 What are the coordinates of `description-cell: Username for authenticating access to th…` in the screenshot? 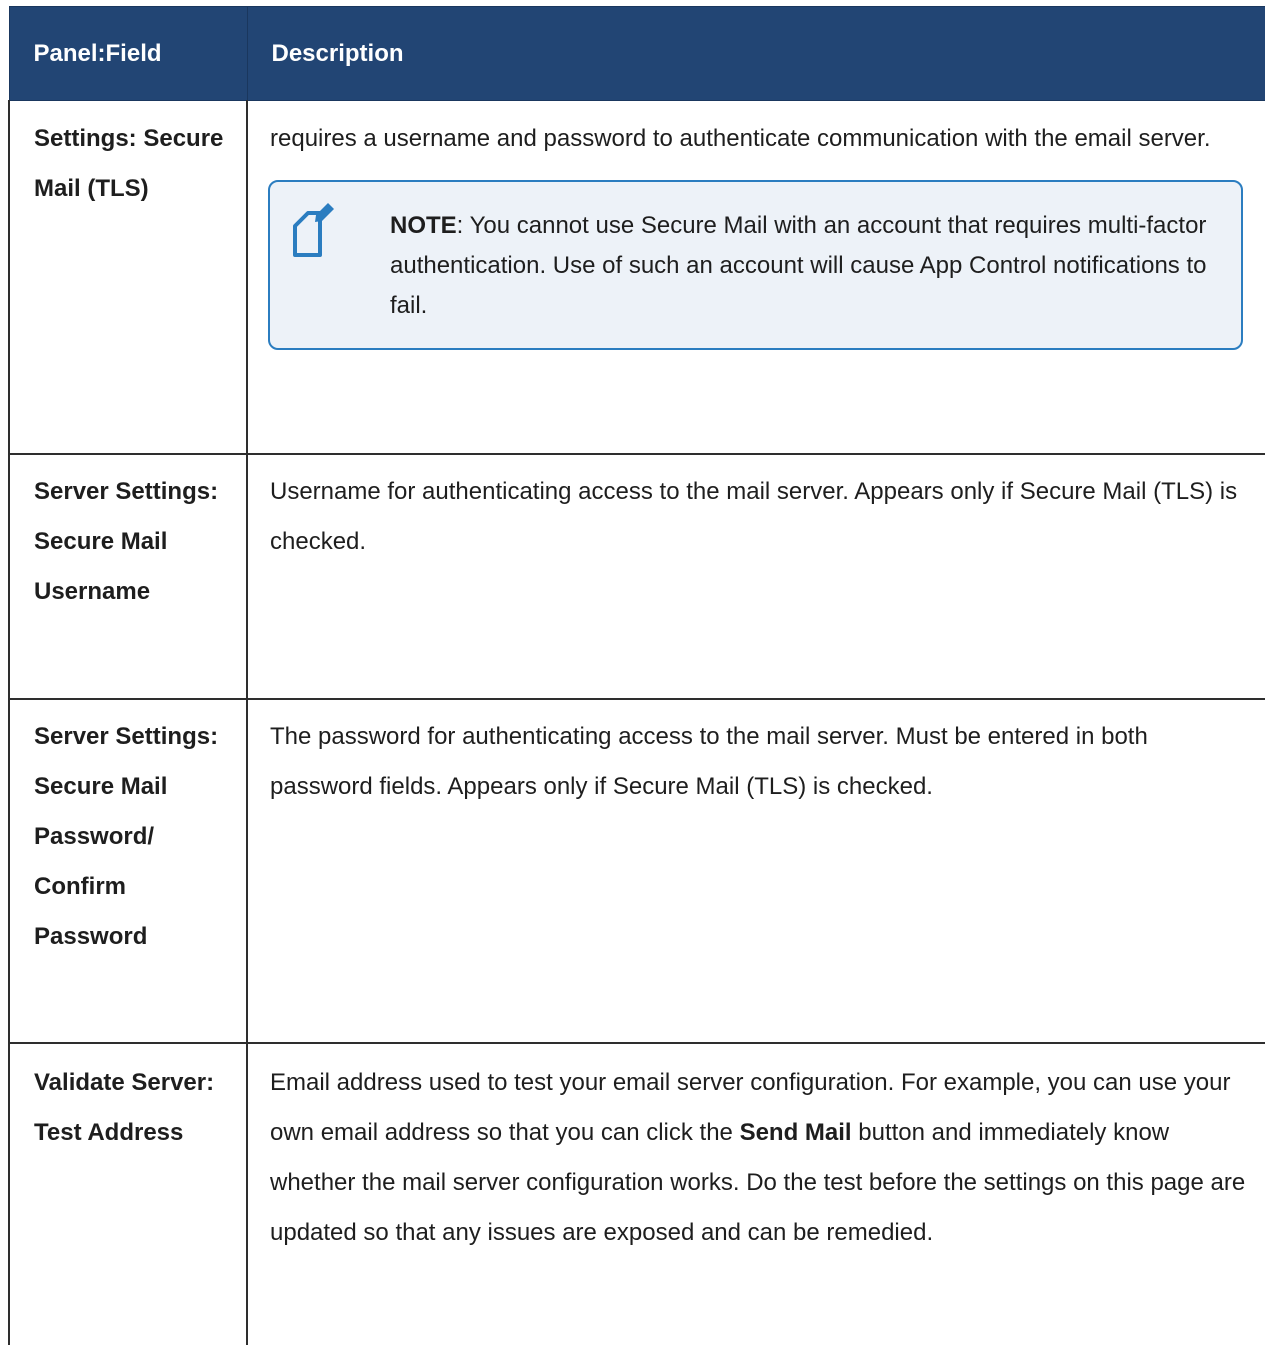 It's located at (755, 577).